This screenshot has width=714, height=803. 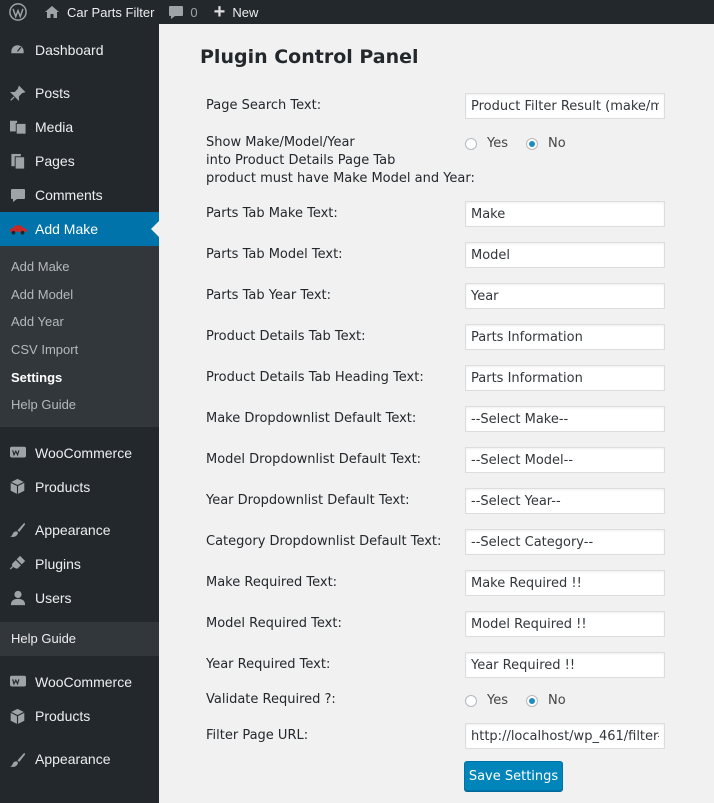 What do you see at coordinates (83, 682) in the screenshot?
I see `menu-label: WooCommerce` at bounding box center [83, 682].